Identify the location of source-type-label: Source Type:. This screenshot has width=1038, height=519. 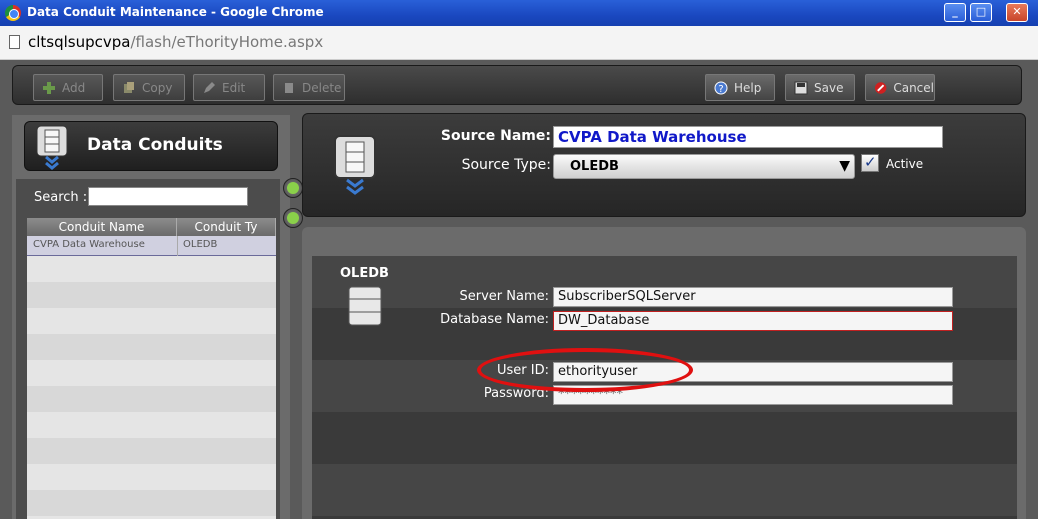
(506, 165).